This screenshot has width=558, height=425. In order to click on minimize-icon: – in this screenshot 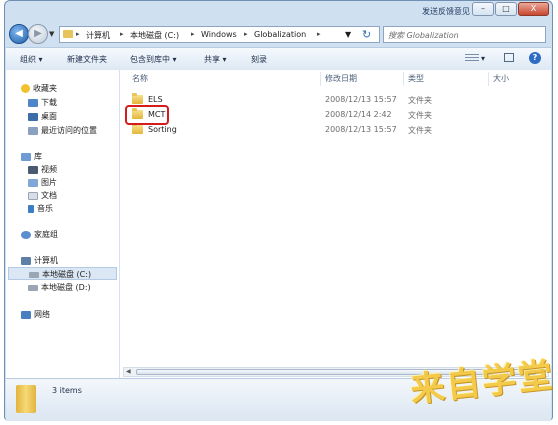, I will do `click(483, 8)`.